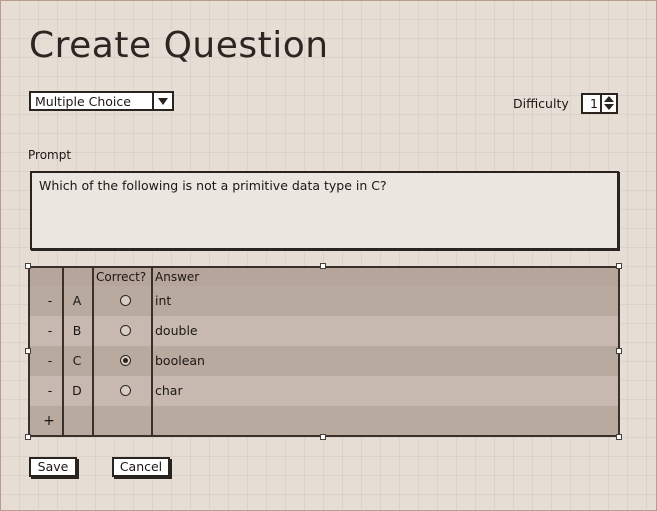 This screenshot has width=657, height=511. I want to click on table-row: - B double, so click(324, 331).